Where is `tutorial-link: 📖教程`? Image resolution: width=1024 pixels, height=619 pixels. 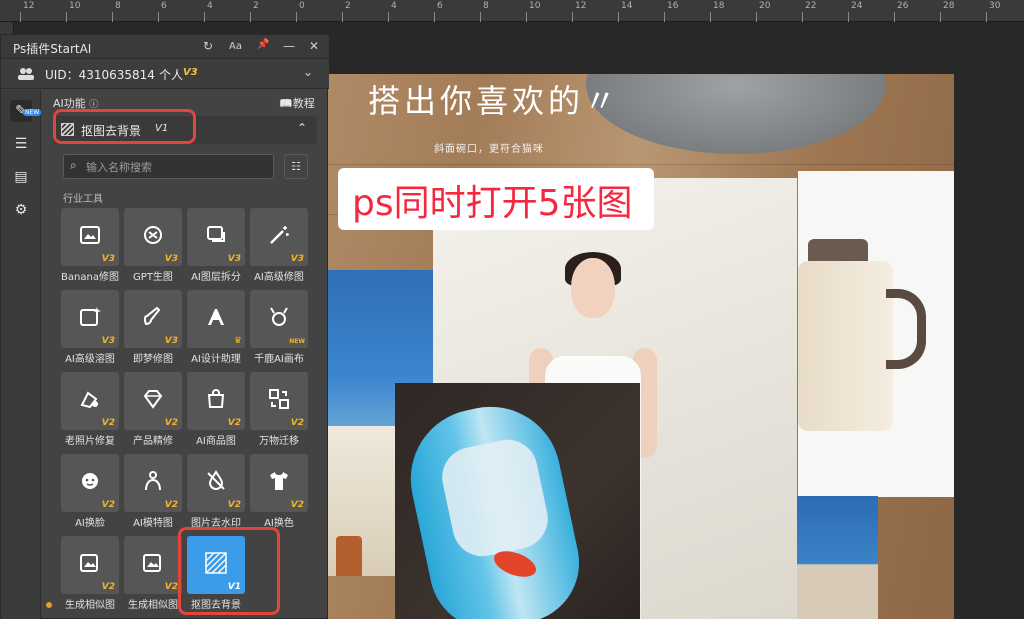 tutorial-link: 📖教程 is located at coordinates (297, 103).